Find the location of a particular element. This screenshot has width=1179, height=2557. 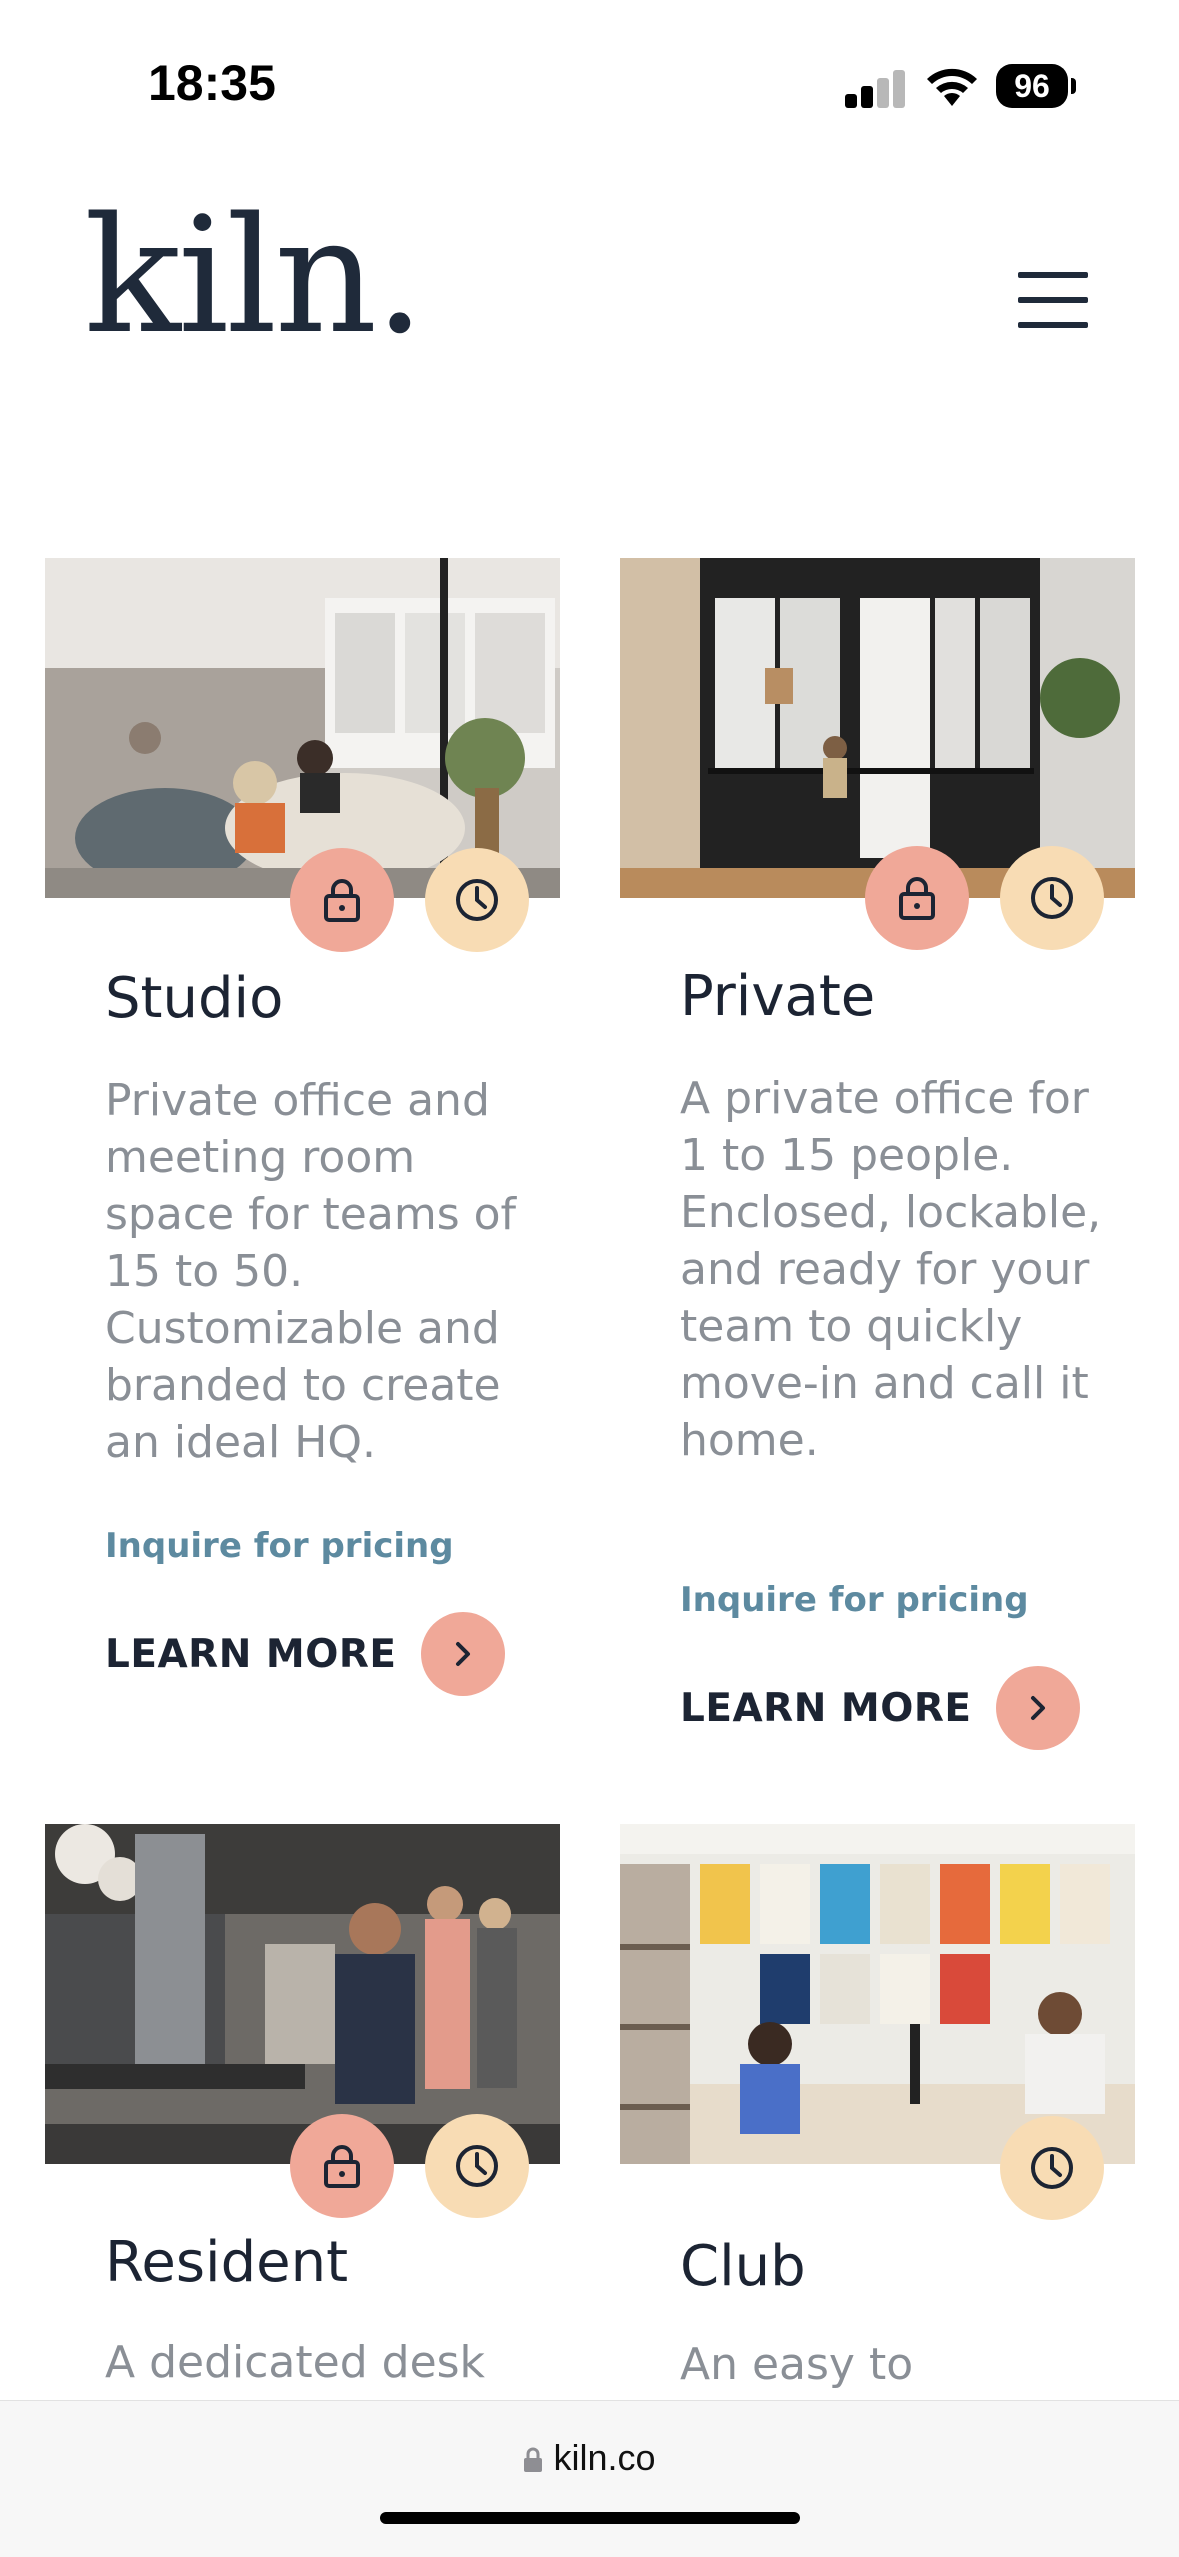

kiln-logo: kiln. is located at coordinates (254, 276).